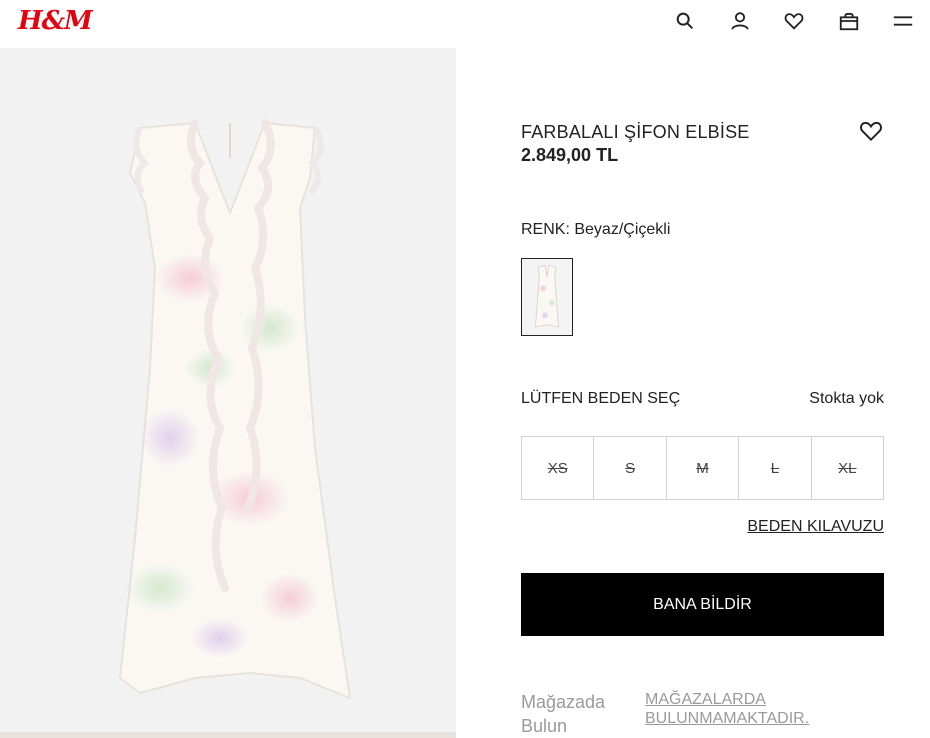 The image size is (930, 738). Describe the element at coordinates (570, 155) in the screenshot. I see `product-price: 2.849,00 TL` at that location.